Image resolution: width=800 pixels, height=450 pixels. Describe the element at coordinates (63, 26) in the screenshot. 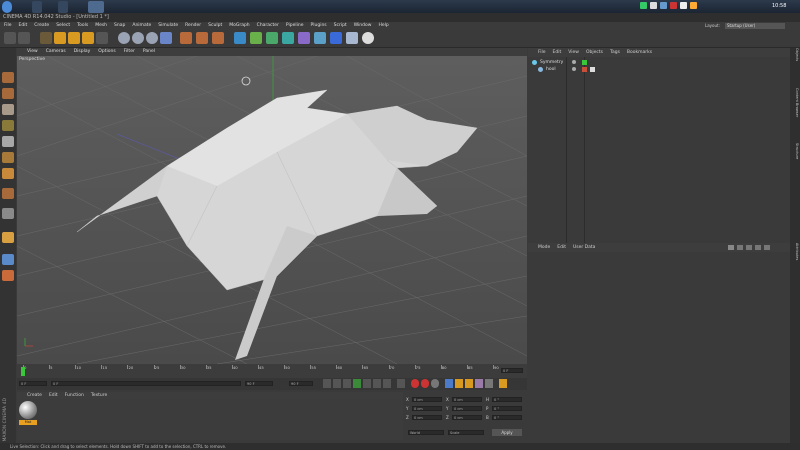

I see `menu-item-select: Select` at that location.